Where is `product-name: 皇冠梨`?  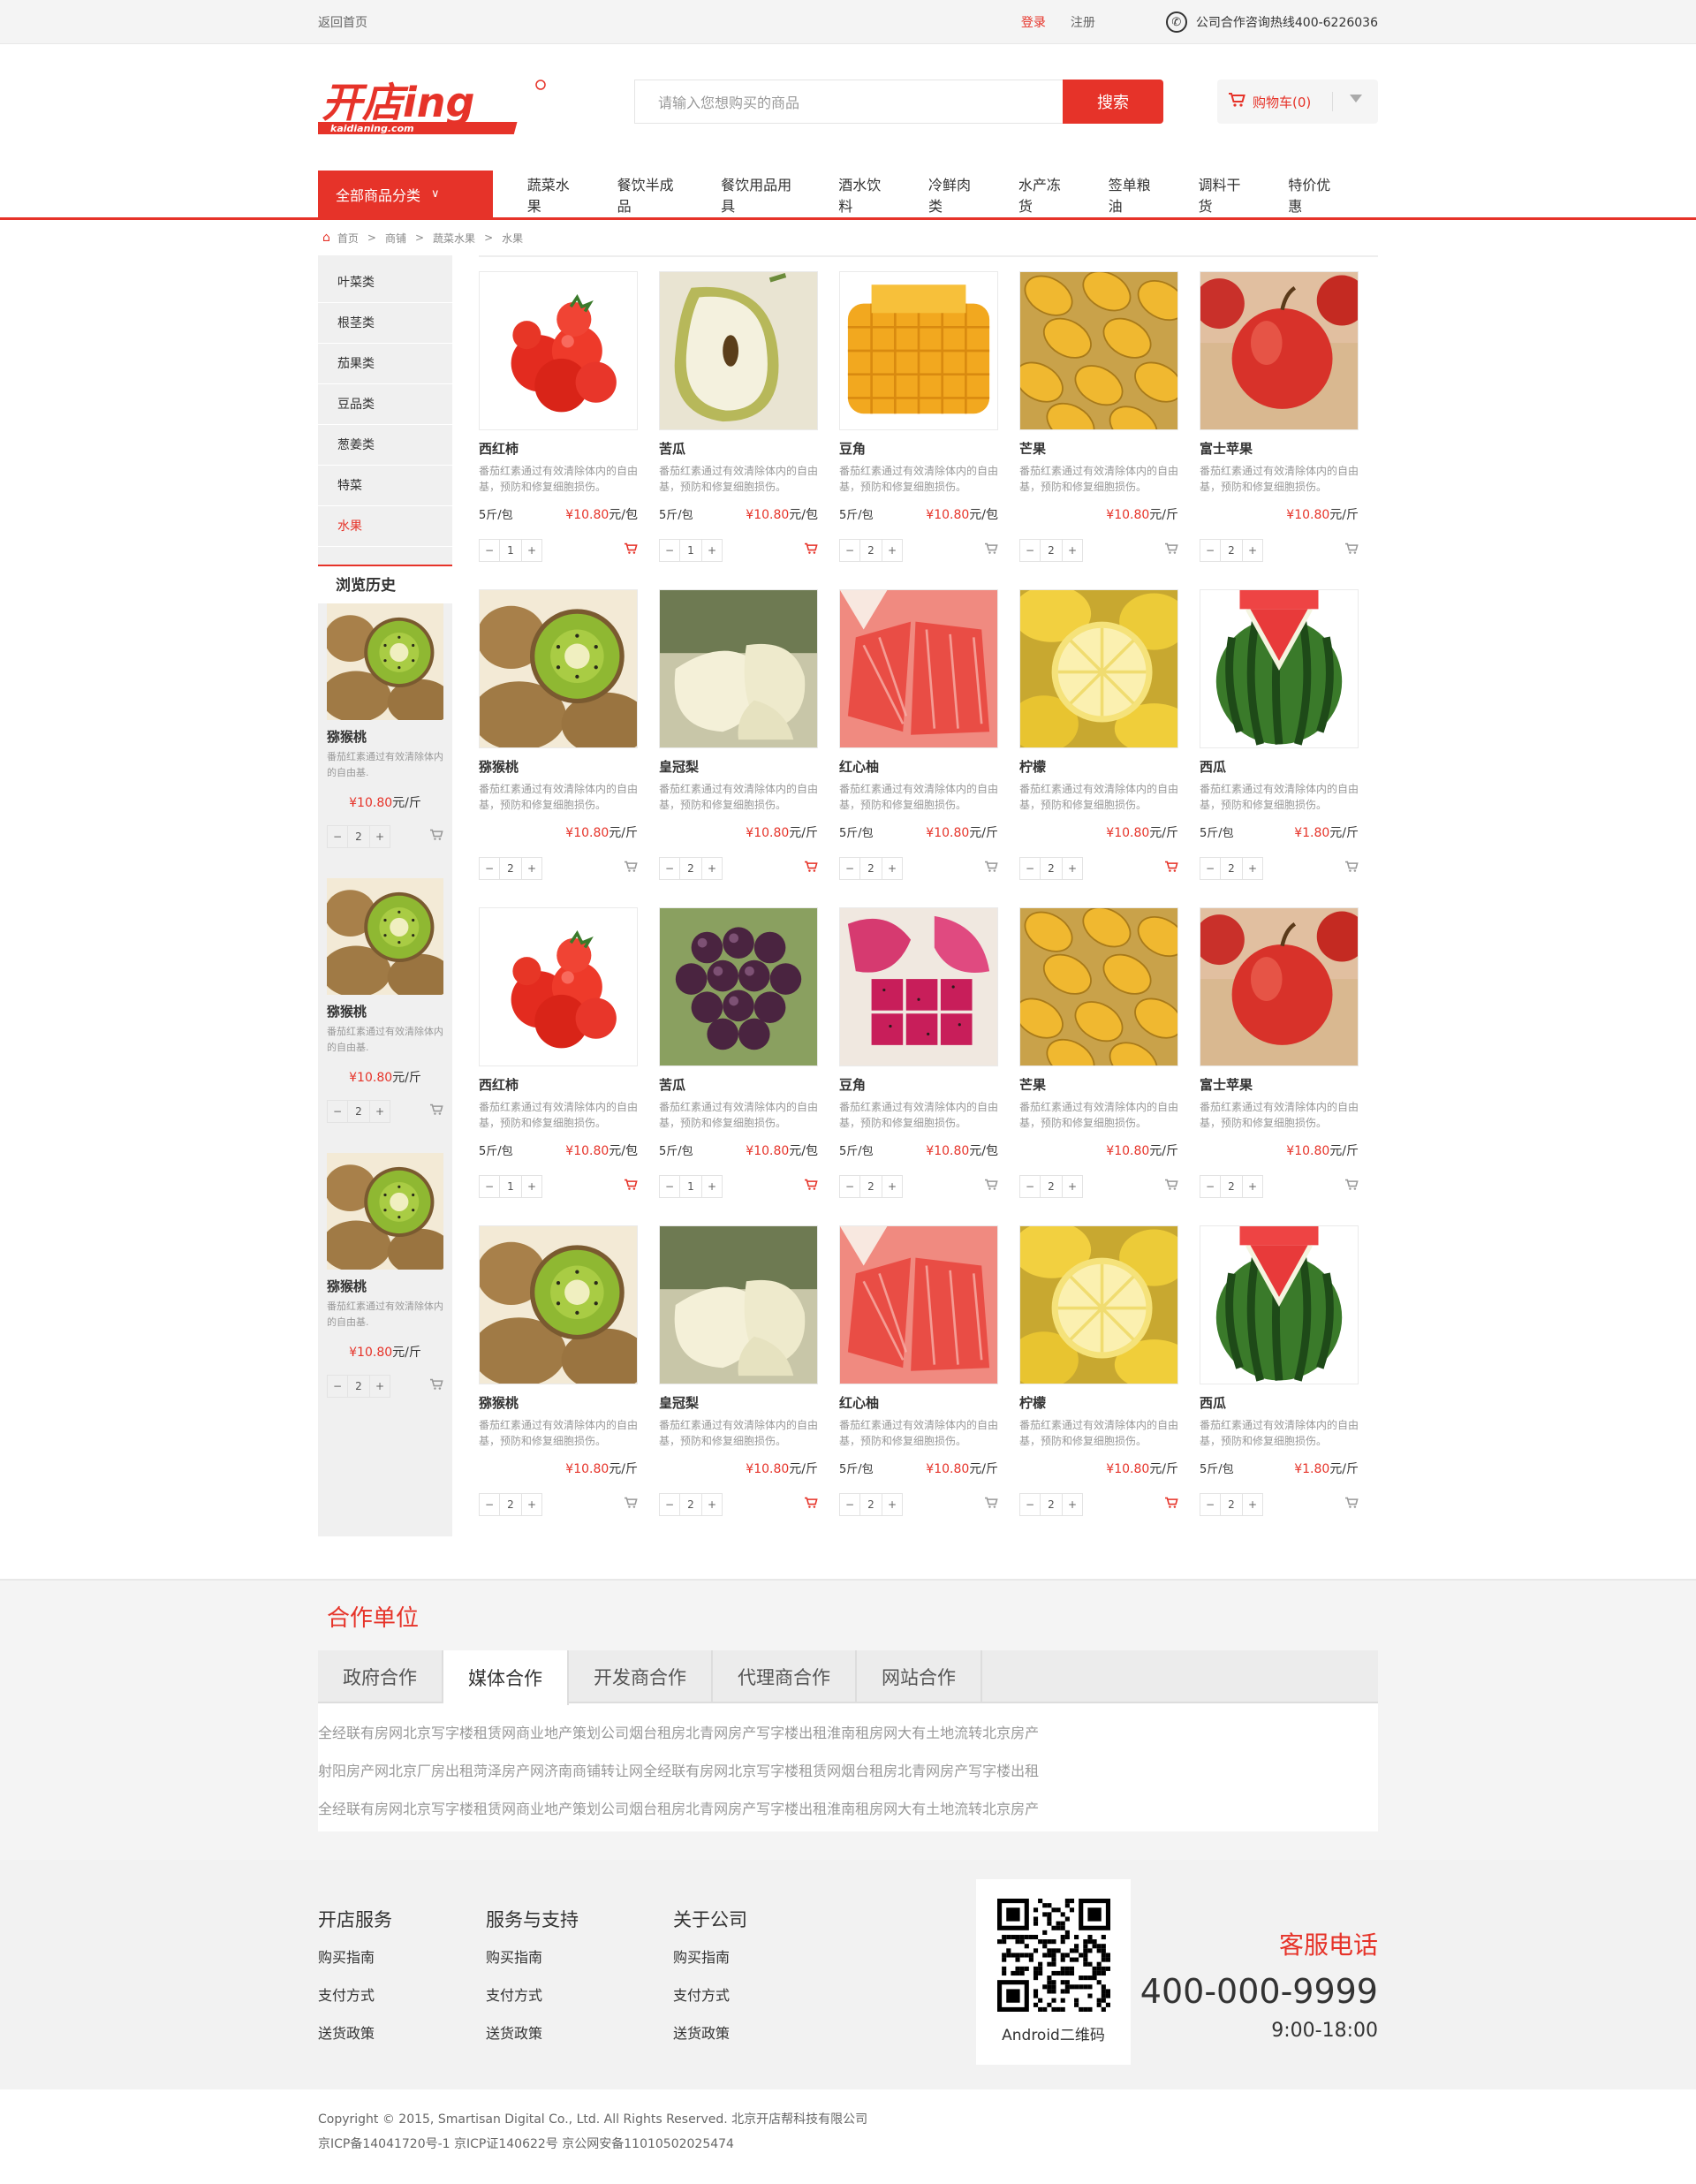
product-name: 皇冠梨 is located at coordinates (738, 767).